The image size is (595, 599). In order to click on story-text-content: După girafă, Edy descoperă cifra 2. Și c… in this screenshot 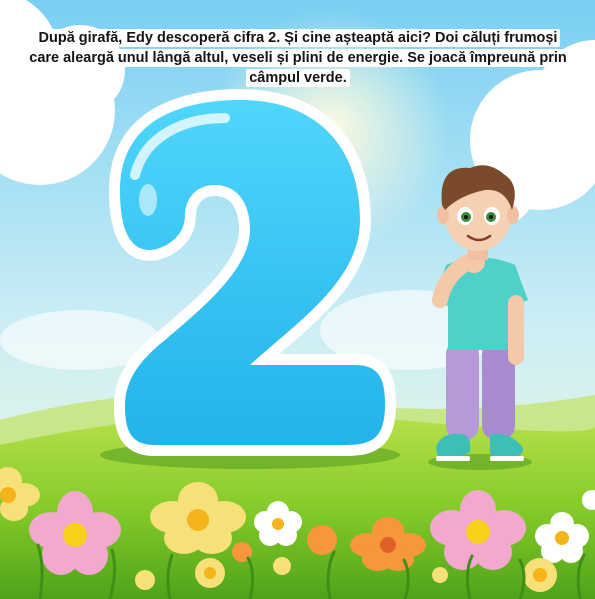, I will do `click(298, 58)`.